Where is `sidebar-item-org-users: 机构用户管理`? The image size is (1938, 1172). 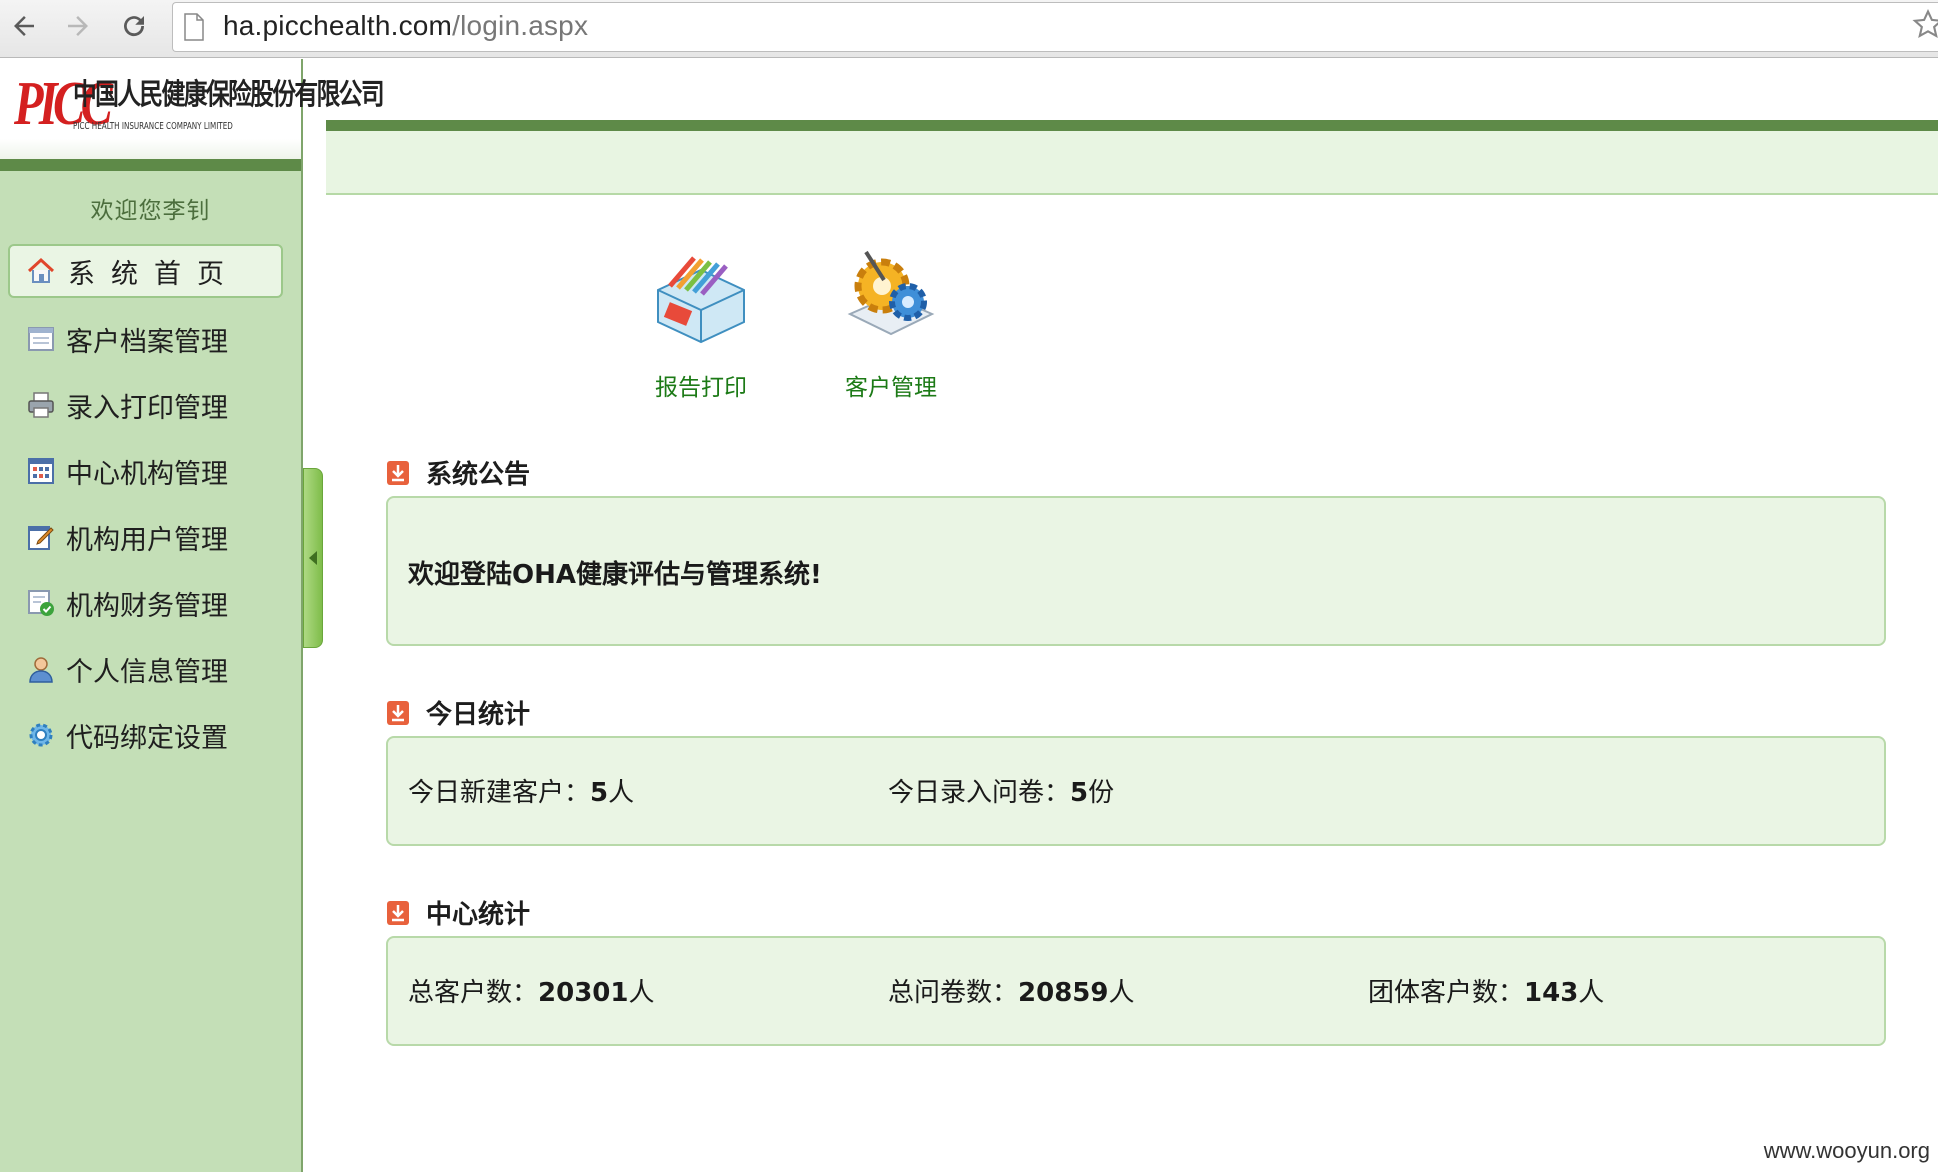 sidebar-item-org-users: 机构用户管理 is located at coordinates (150, 537).